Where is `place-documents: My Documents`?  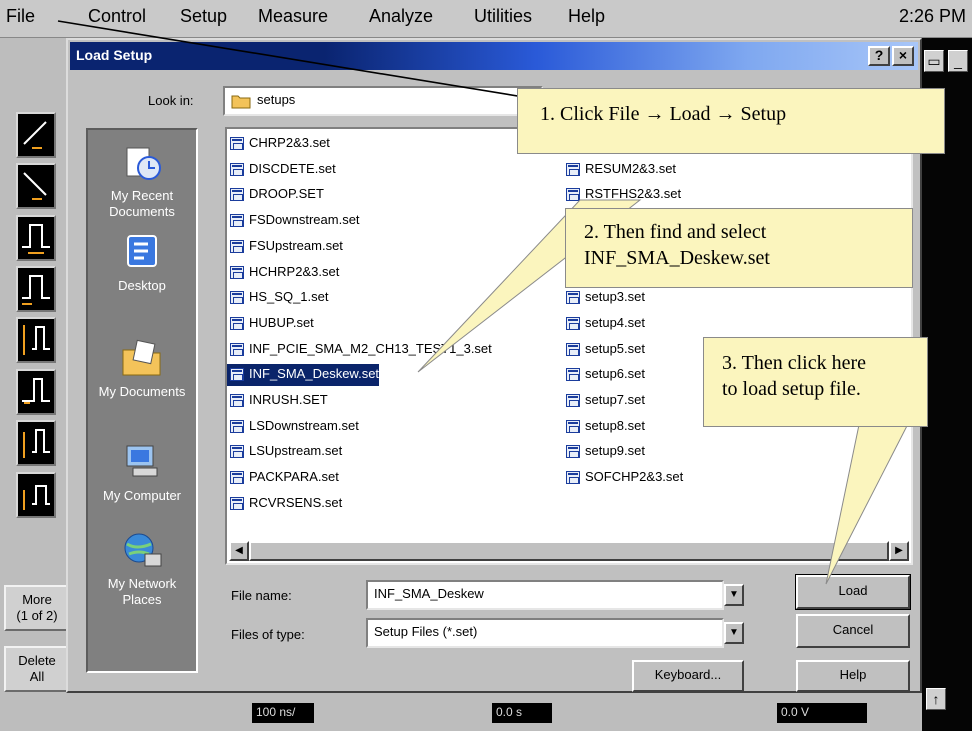
place-documents: My Documents is located at coordinates (142, 369).